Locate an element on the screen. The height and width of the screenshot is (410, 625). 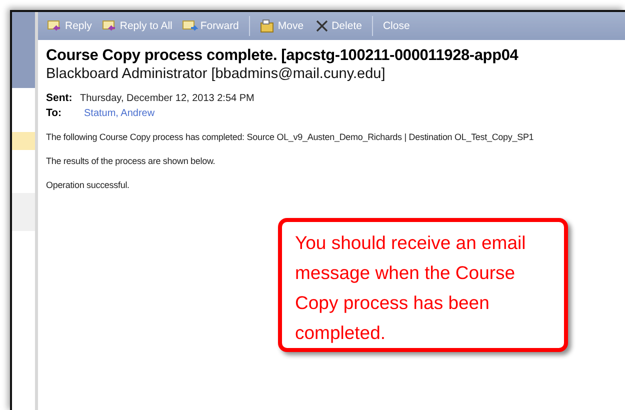
toolbar-button: Reply is located at coordinates (69, 26).